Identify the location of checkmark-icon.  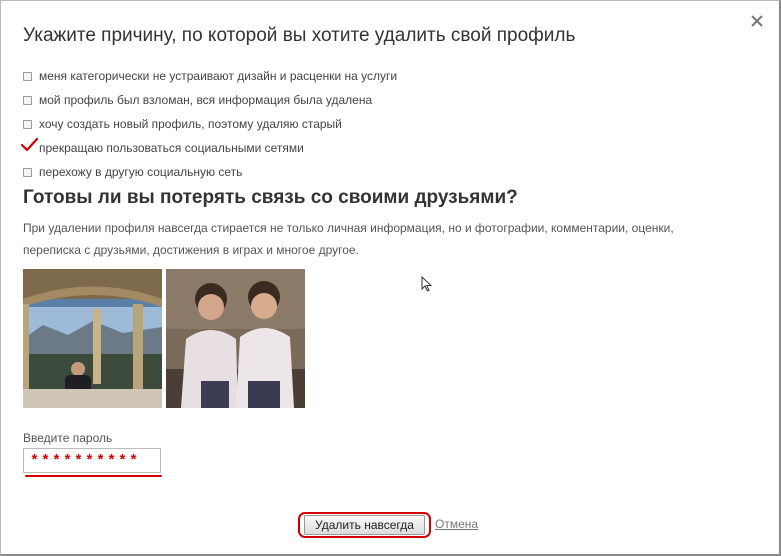
(30, 145).